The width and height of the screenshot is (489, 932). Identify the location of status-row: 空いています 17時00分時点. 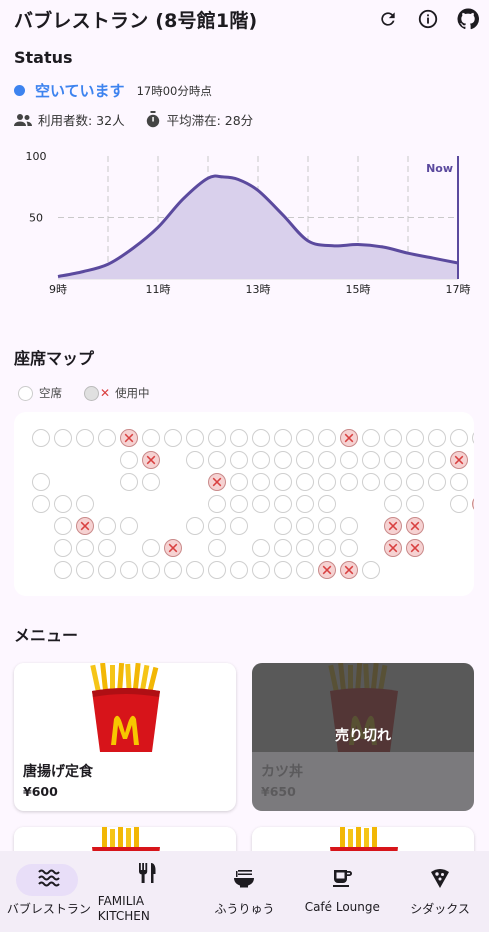
(113, 90).